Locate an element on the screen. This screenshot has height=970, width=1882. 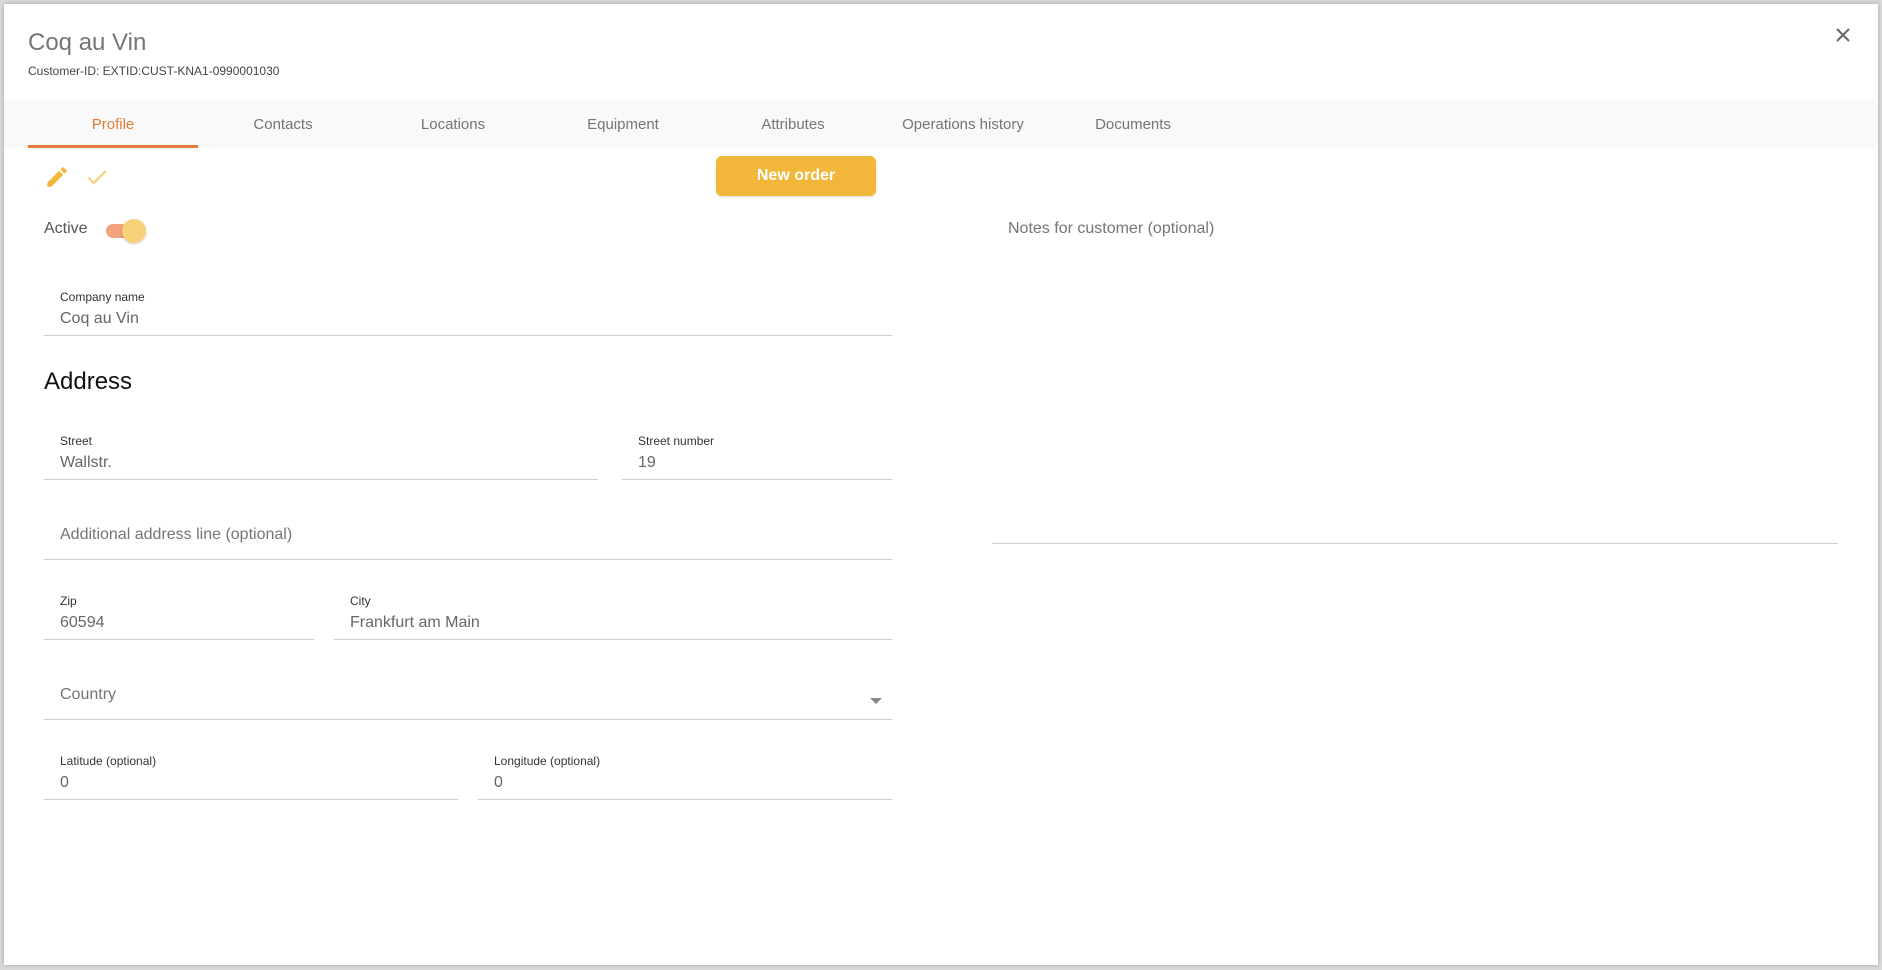
pencil-icon is located at coordinates (57, 177).